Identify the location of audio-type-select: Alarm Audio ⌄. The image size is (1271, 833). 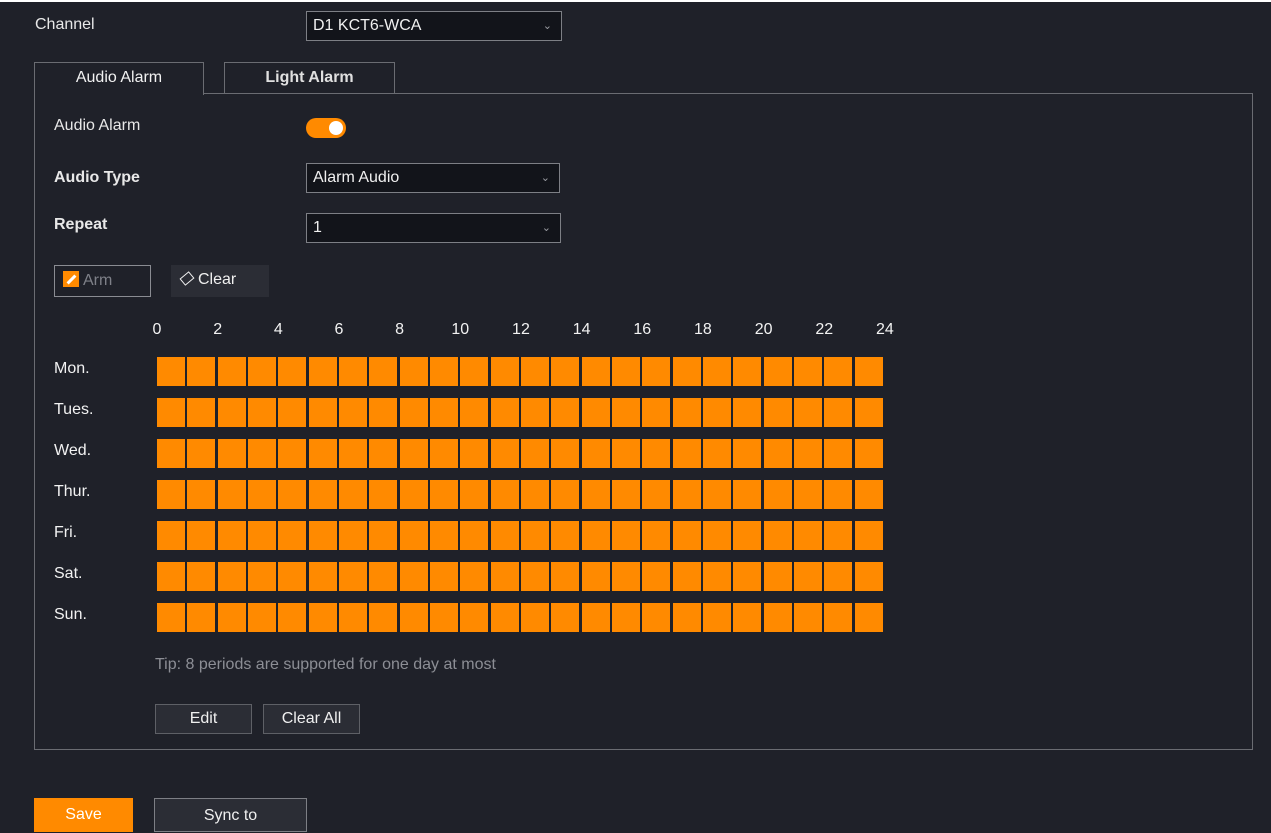
(433, 178).